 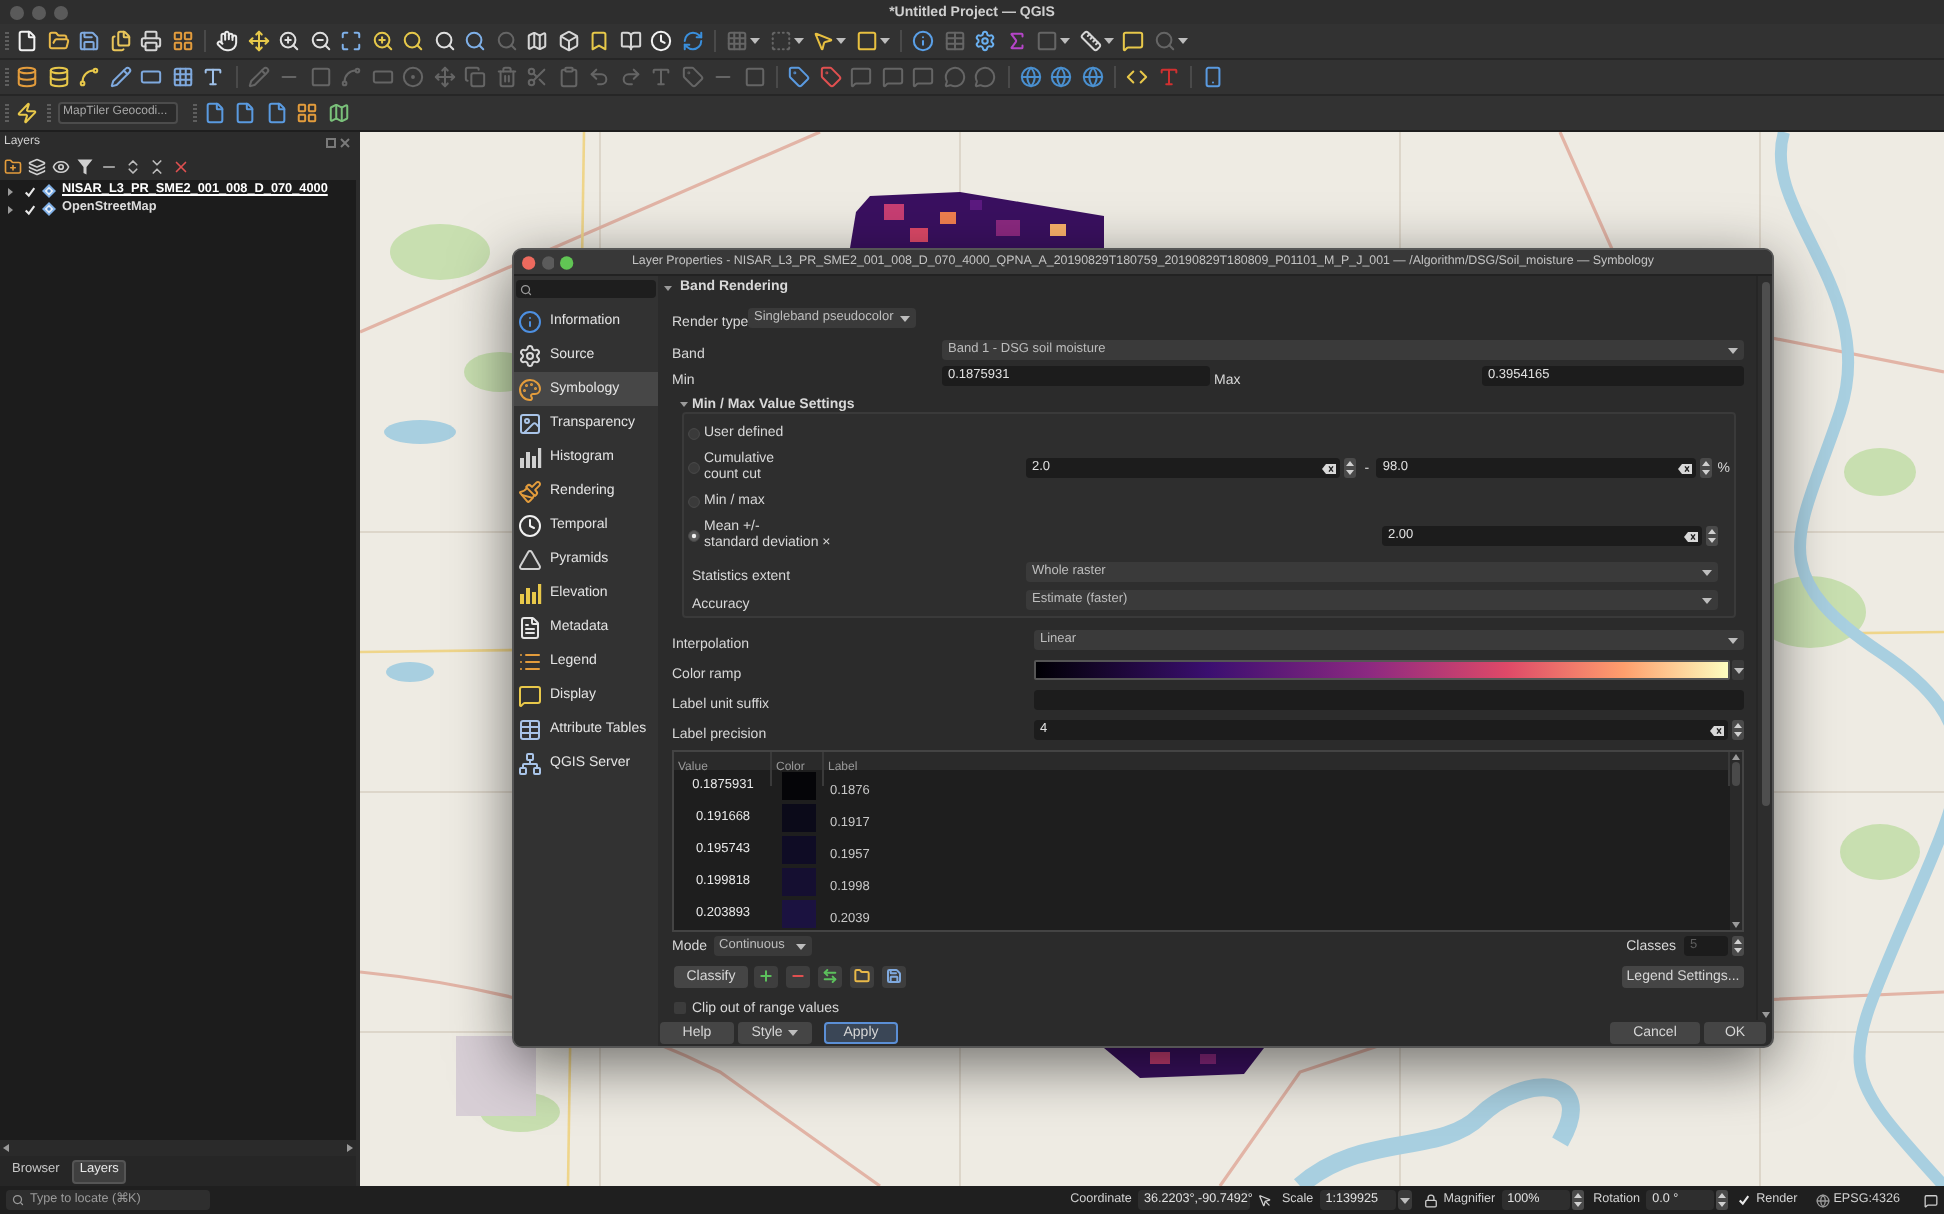 What do you see at coordinates (13, 166) in the screenshot?
I see `folder-plus-icon` at bounding box center [13, 166].